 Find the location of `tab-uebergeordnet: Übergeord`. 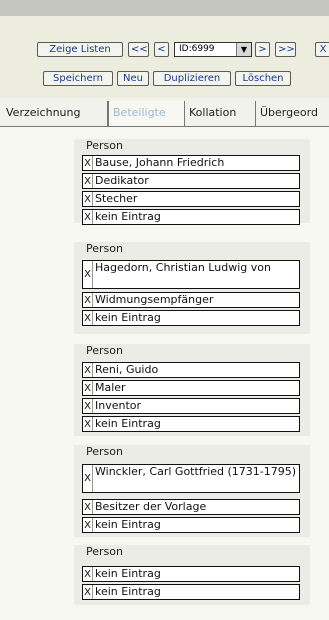

tab-uebergeordnet: Übergeord is located at coordinates (292, 113).